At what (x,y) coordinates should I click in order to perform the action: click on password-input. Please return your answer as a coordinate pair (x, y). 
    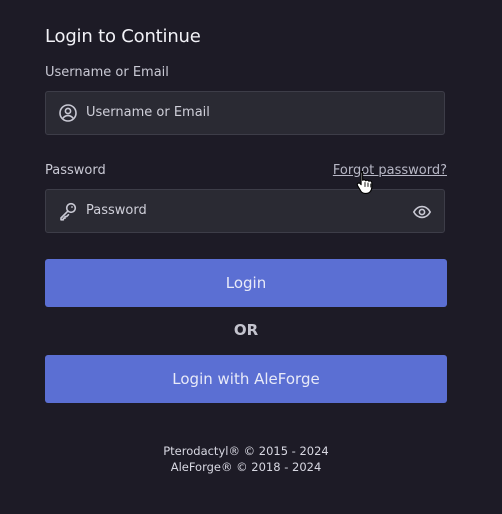
    Looking at the image, I should click on (245, 211).